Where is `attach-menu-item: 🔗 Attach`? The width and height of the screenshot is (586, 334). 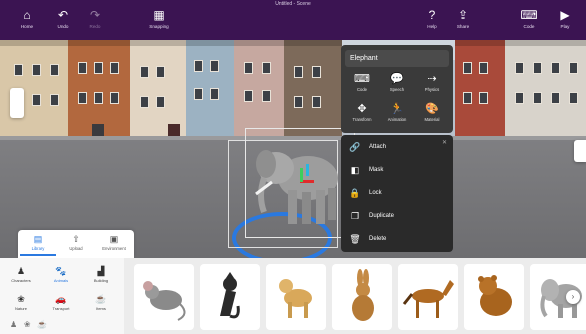
attach-menu-item: 🔗 Attach is located at coordinates (397, 147).